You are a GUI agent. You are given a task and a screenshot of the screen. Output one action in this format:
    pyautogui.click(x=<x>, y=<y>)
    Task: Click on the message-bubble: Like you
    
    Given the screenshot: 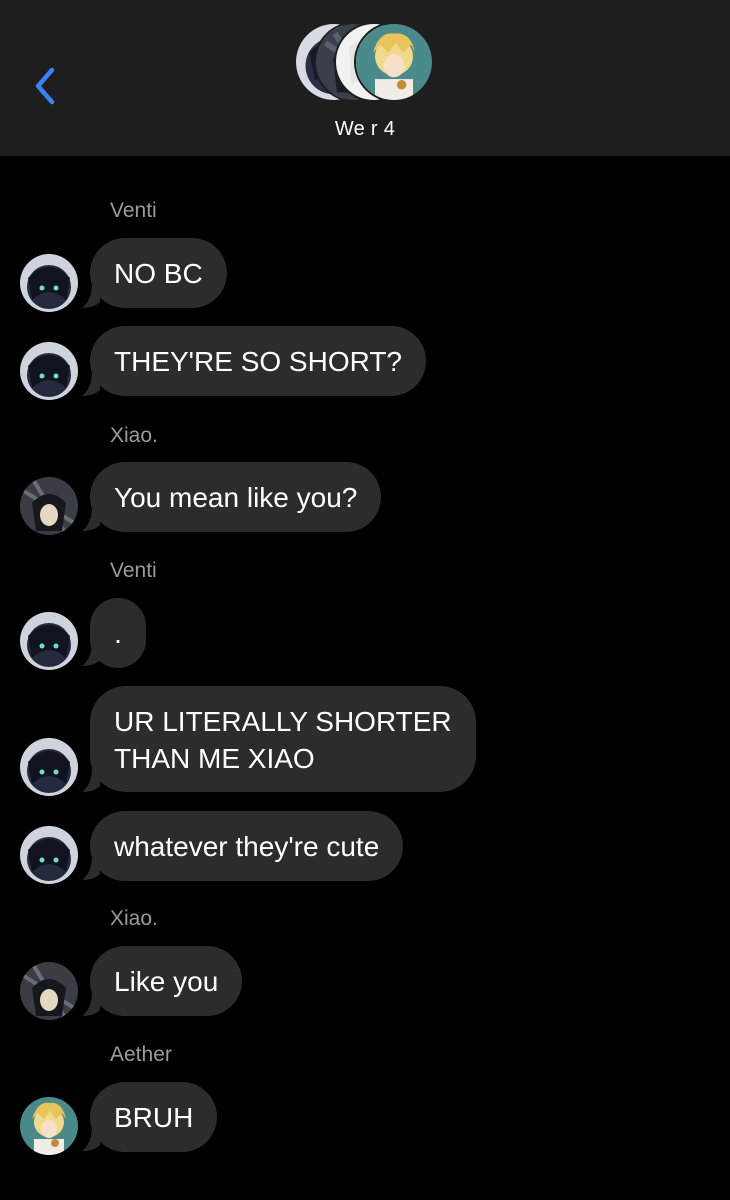 What is the action you would take?
    pyautogui.click(x=166, y=981)
    